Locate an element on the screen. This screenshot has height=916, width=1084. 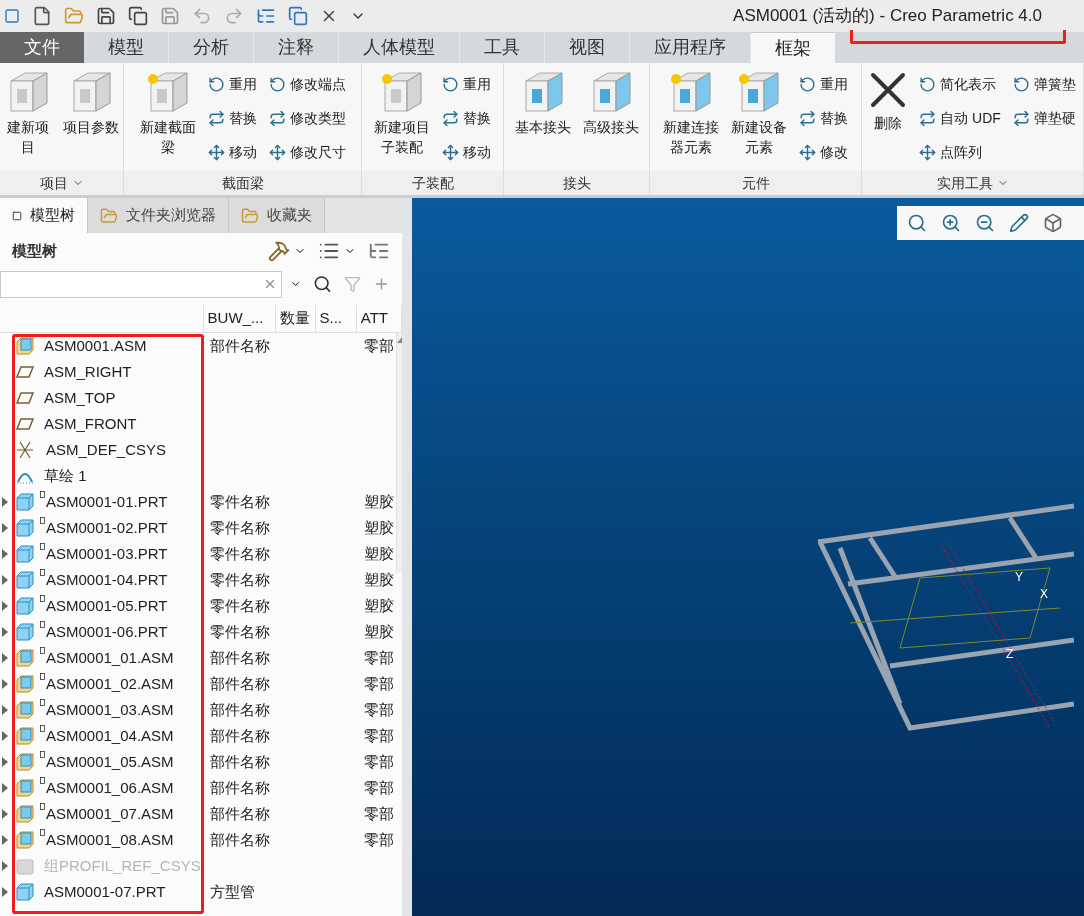
ribbon-large-button: 项目参数 is located at coordinates (90, 119).